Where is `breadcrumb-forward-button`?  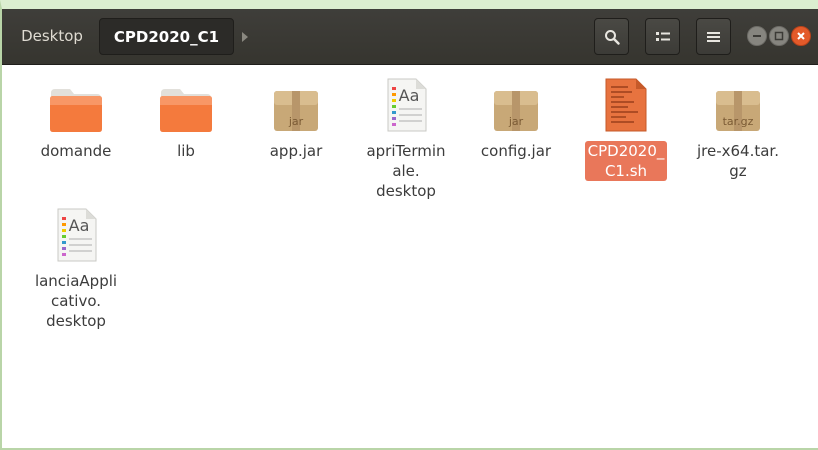
breadcrumb-forward-button is located at coordinates (245, 36).